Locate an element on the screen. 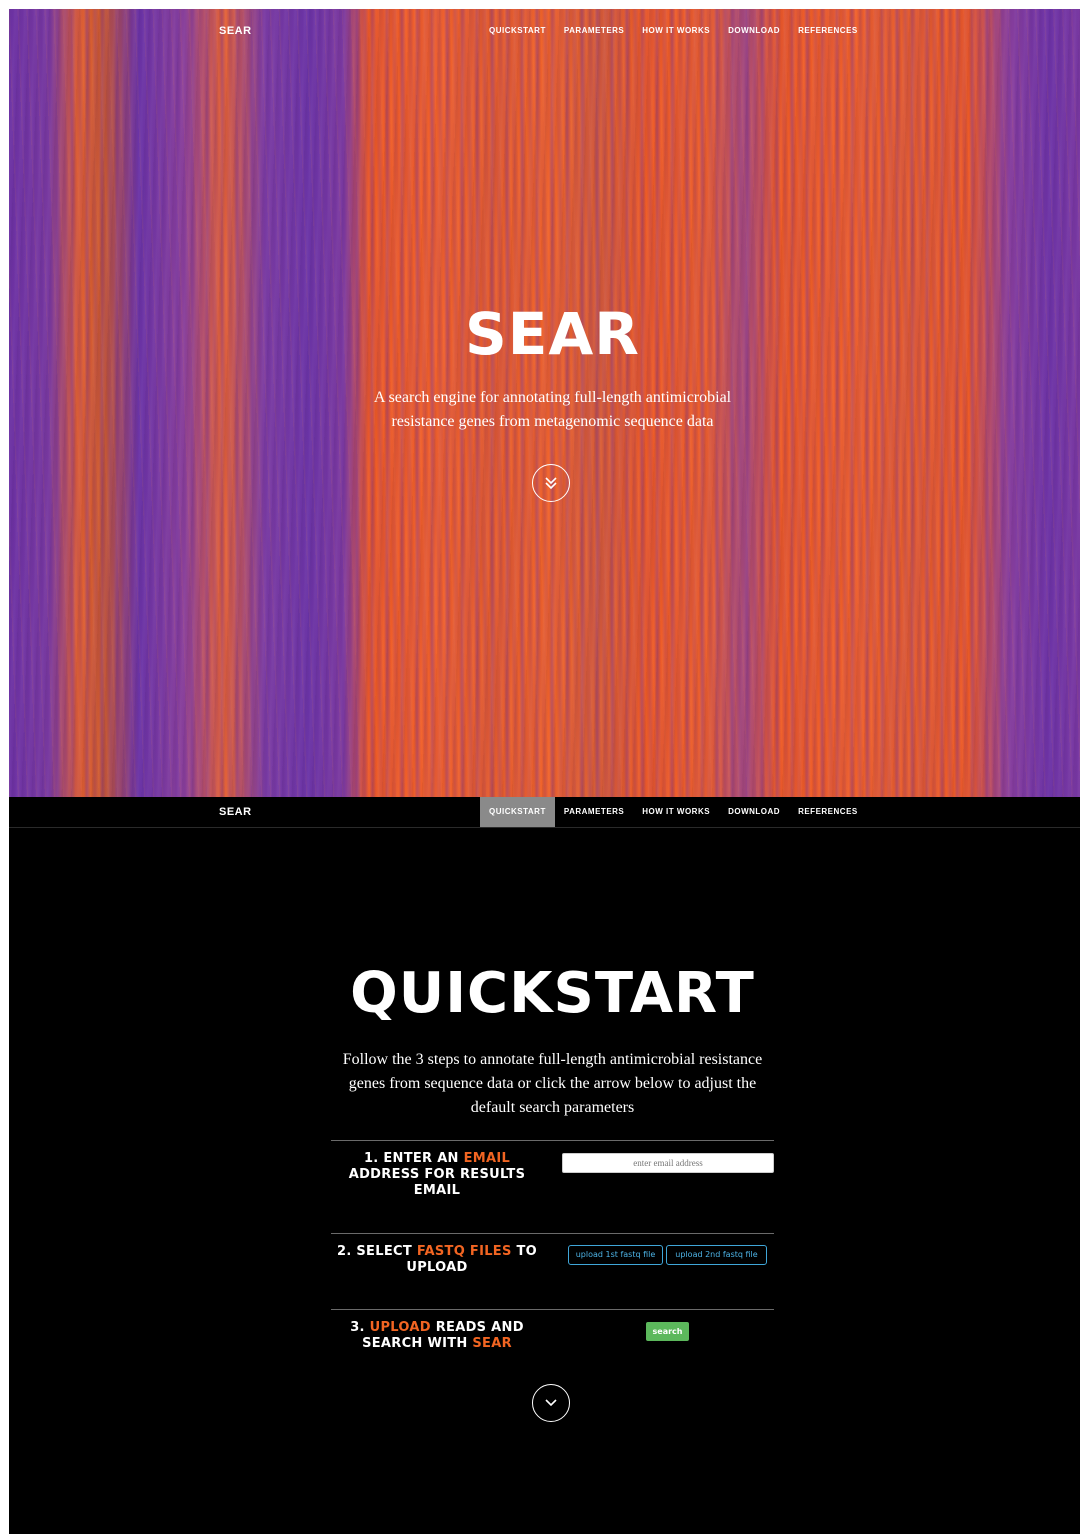 This screenshot has width=1080, height=1534. step-fastq-label: 2. SELECT FASTQ FILES TO UPLOAD is located at coordinates (437, 1260).